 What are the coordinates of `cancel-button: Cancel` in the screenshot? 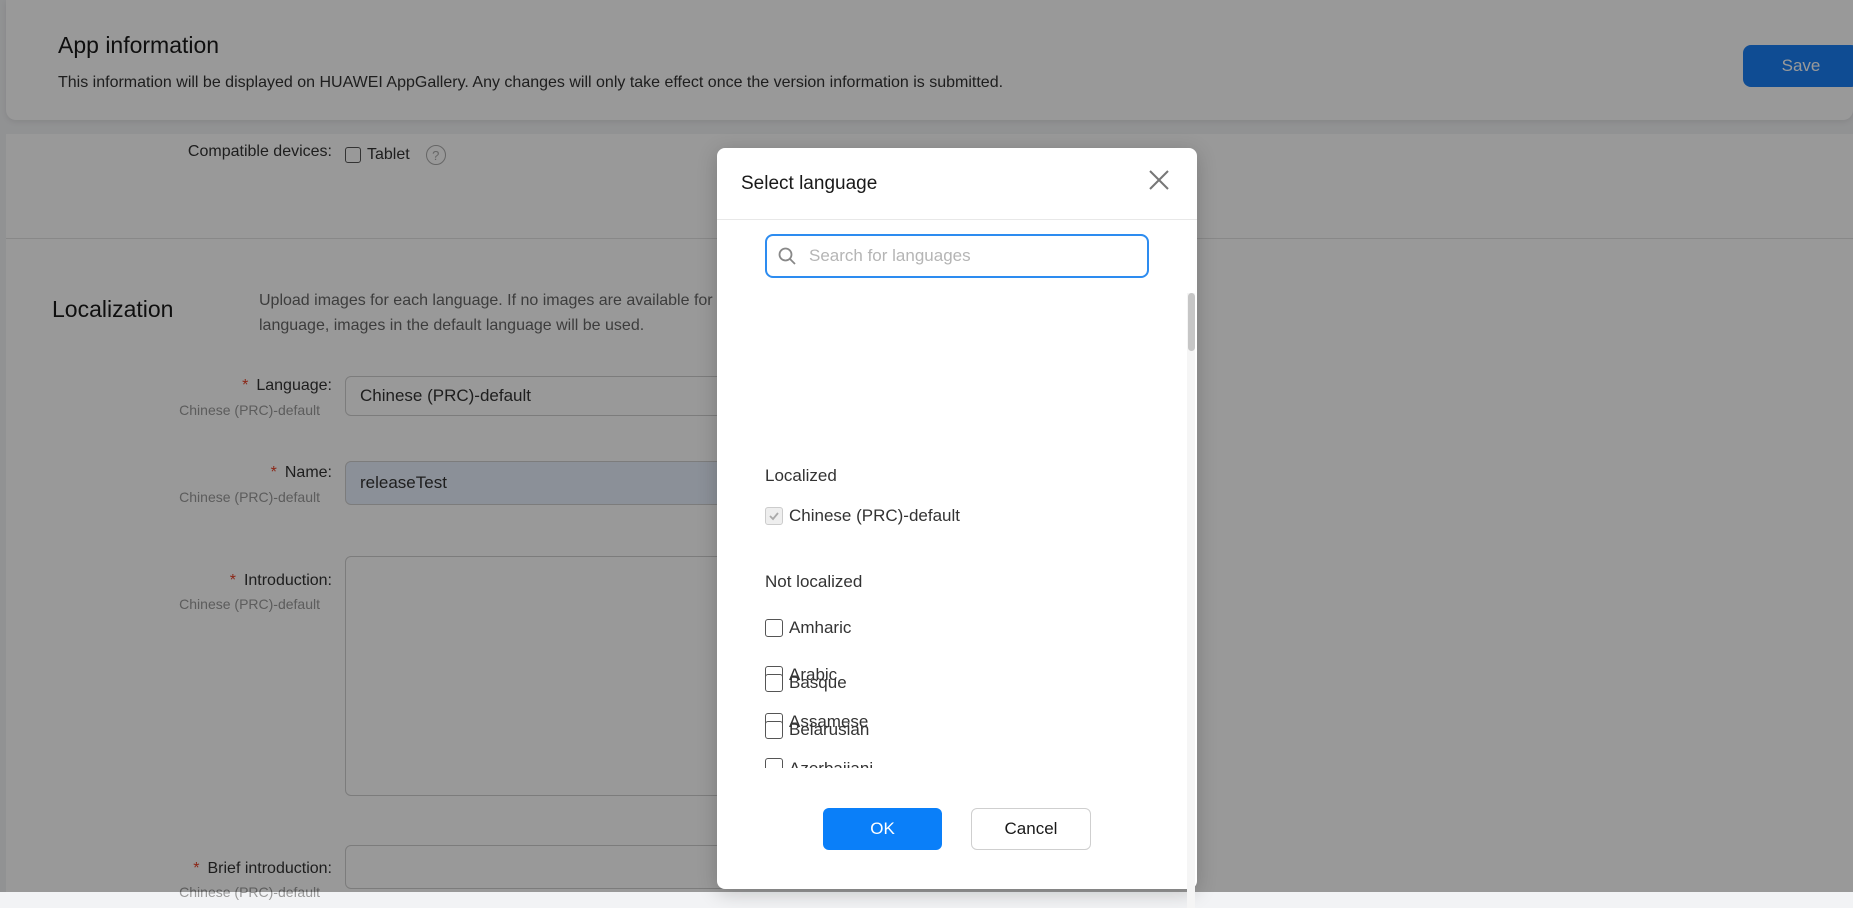 It's located at (1031, 829).